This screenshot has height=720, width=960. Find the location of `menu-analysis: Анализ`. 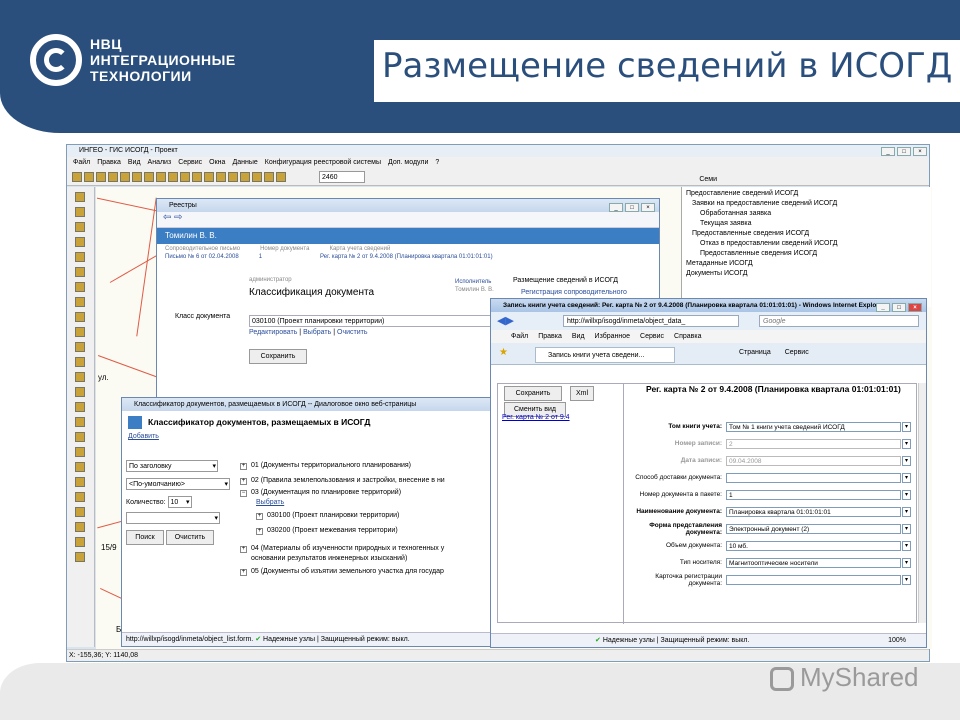

menu-analysis: Анализ is located at coordinates (160, 162).